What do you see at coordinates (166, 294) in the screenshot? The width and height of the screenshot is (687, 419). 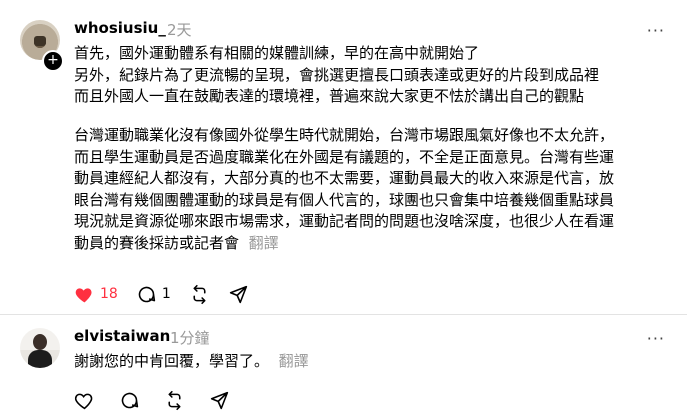 I see `comment-count: 1` at bounding box center [166, 294].